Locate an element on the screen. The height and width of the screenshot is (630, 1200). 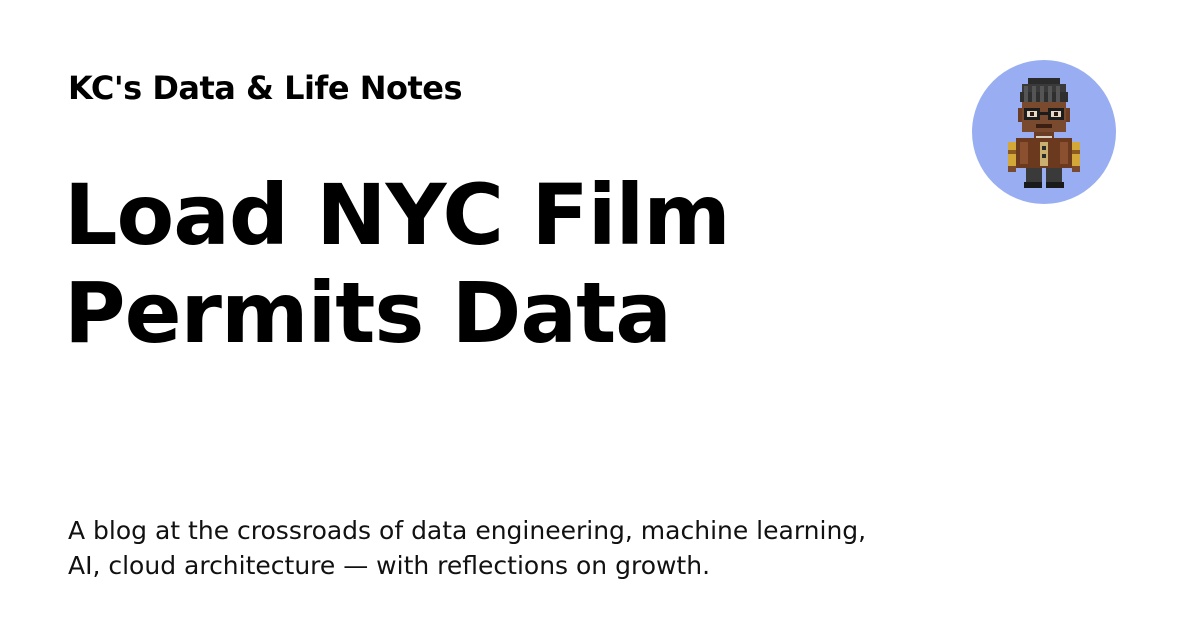
avatar is located at coordinates (1044, 132).